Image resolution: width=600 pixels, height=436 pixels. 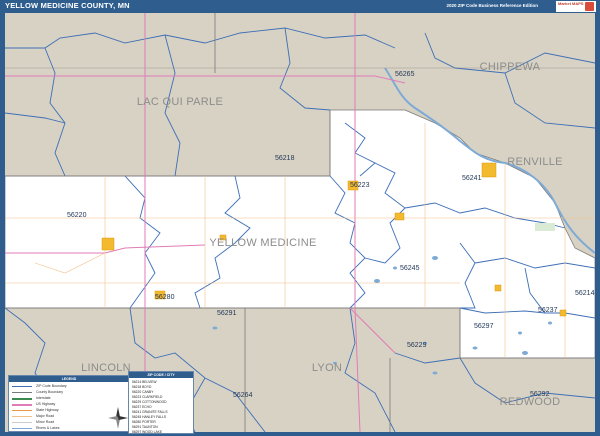 I want to click on legend-row: Minor Road, so click(x=45, y=422).